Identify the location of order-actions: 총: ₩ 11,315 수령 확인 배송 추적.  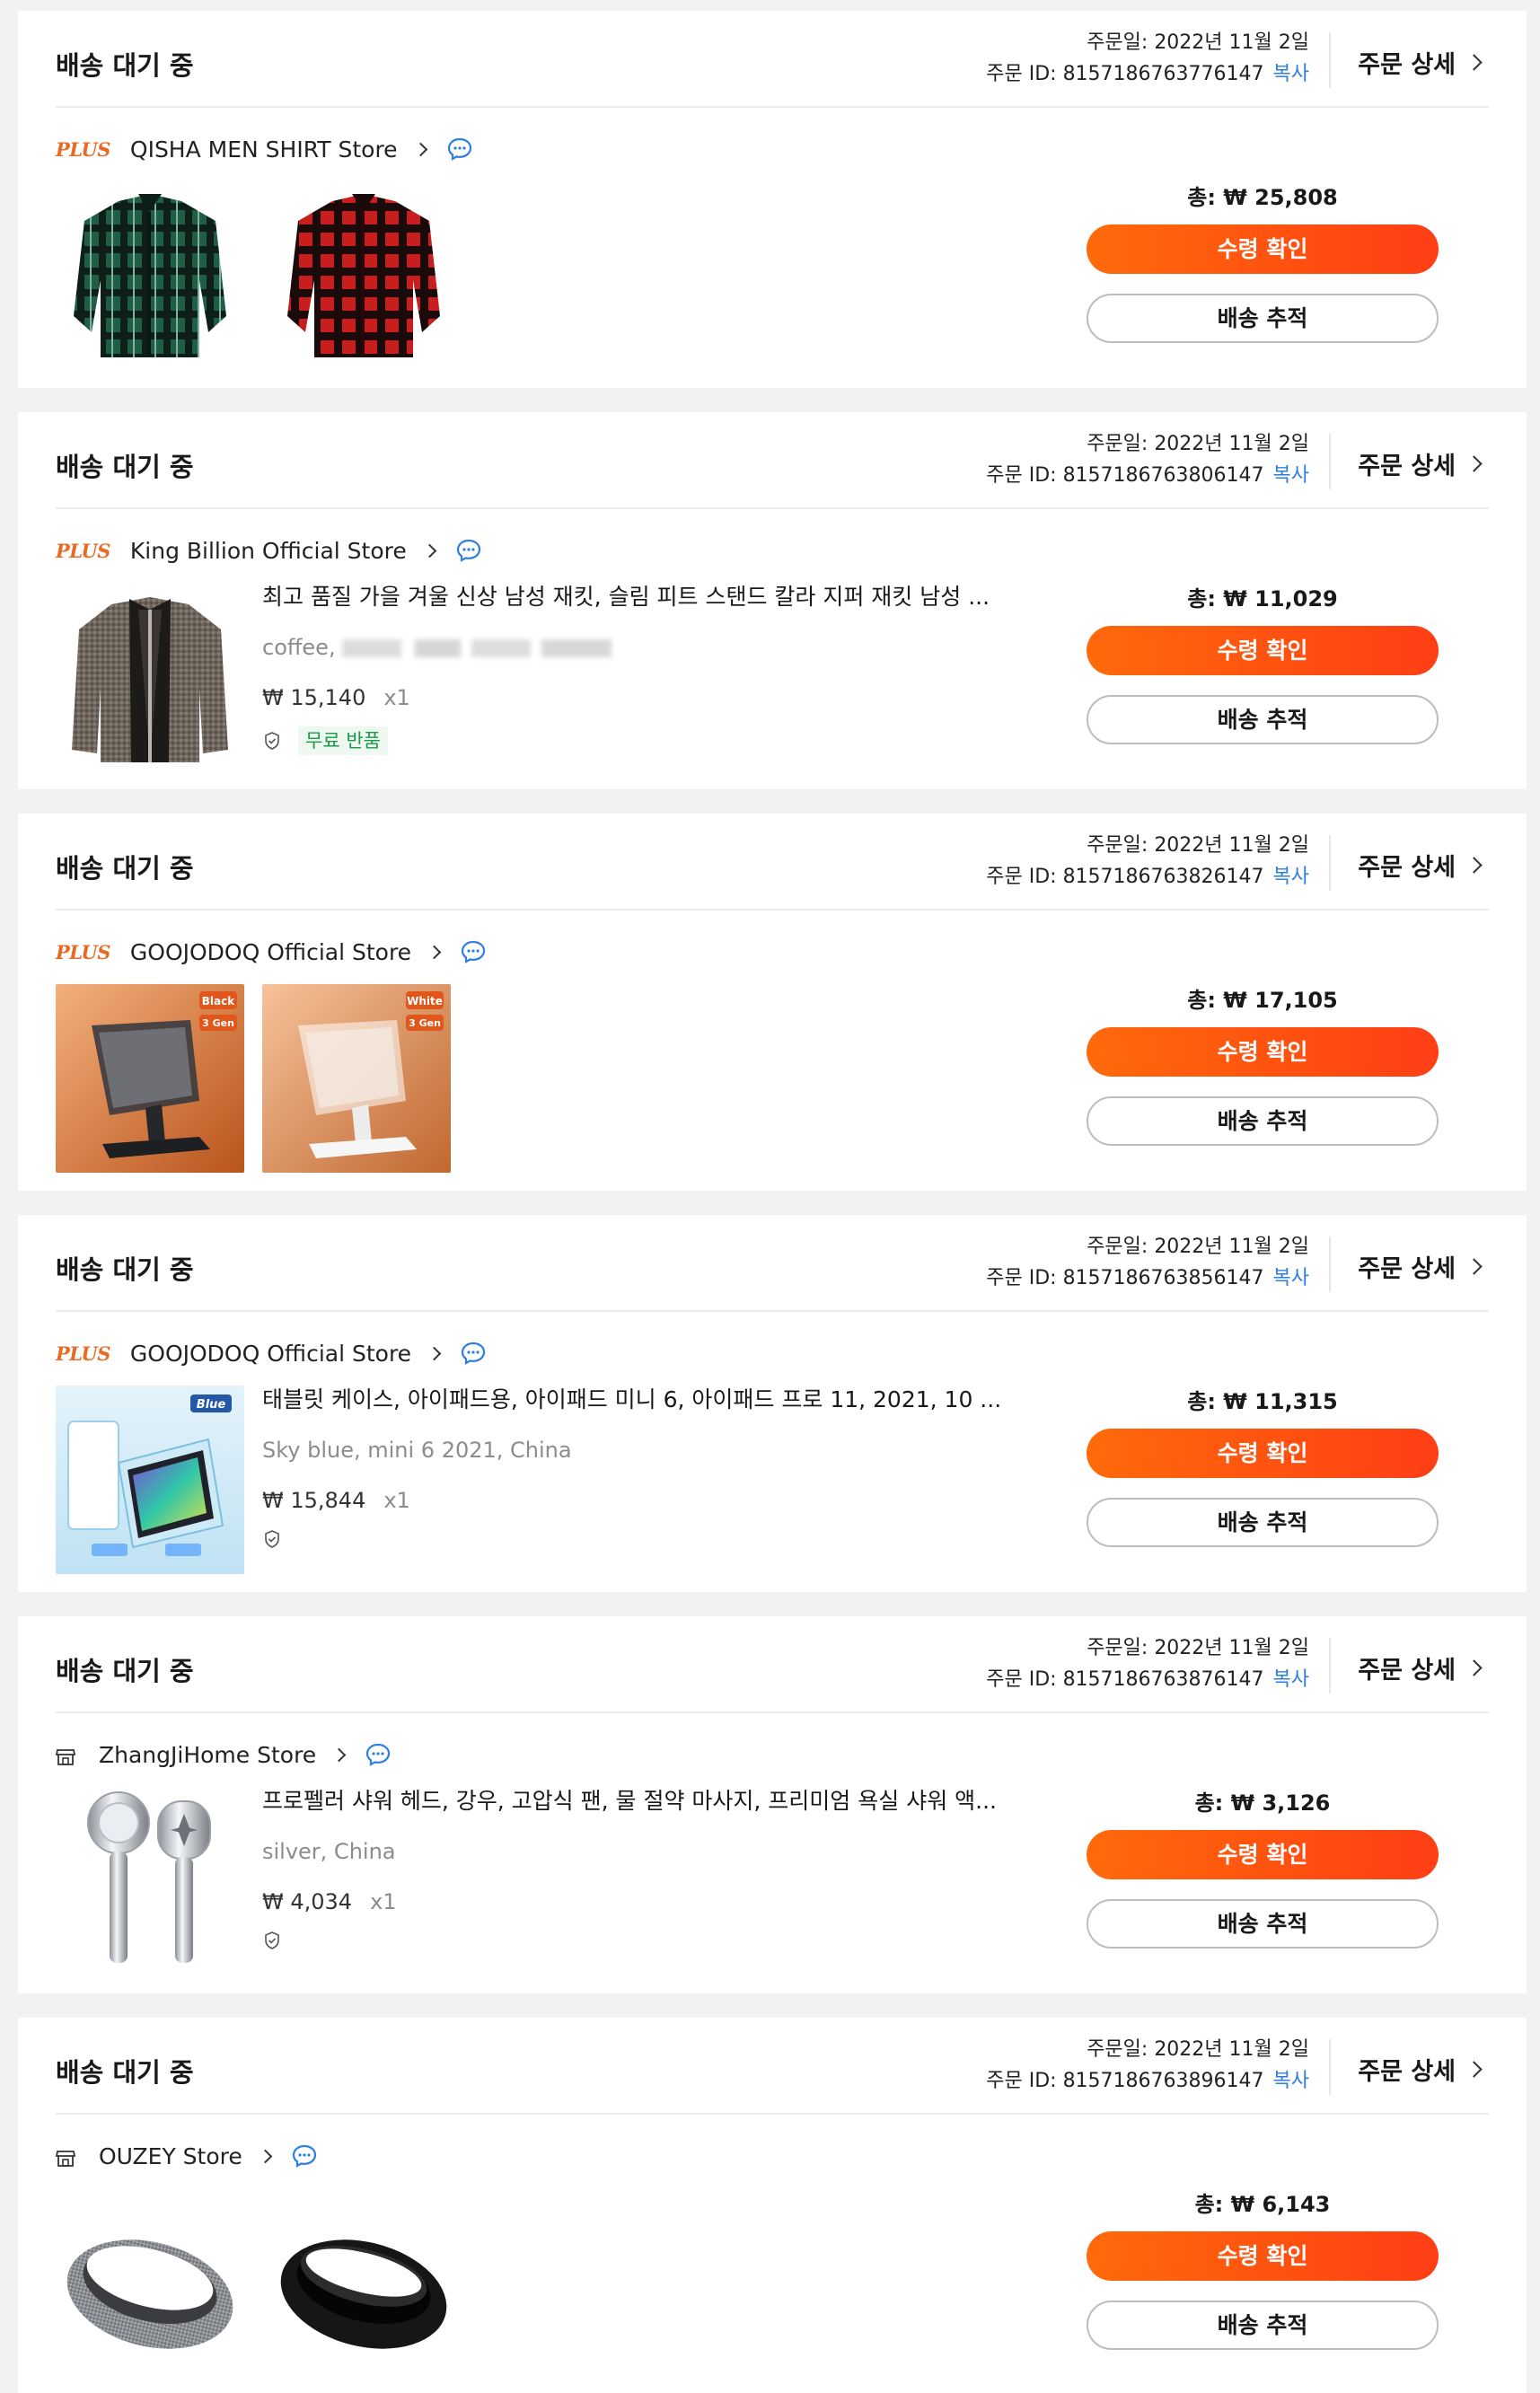
(1263, 1466).